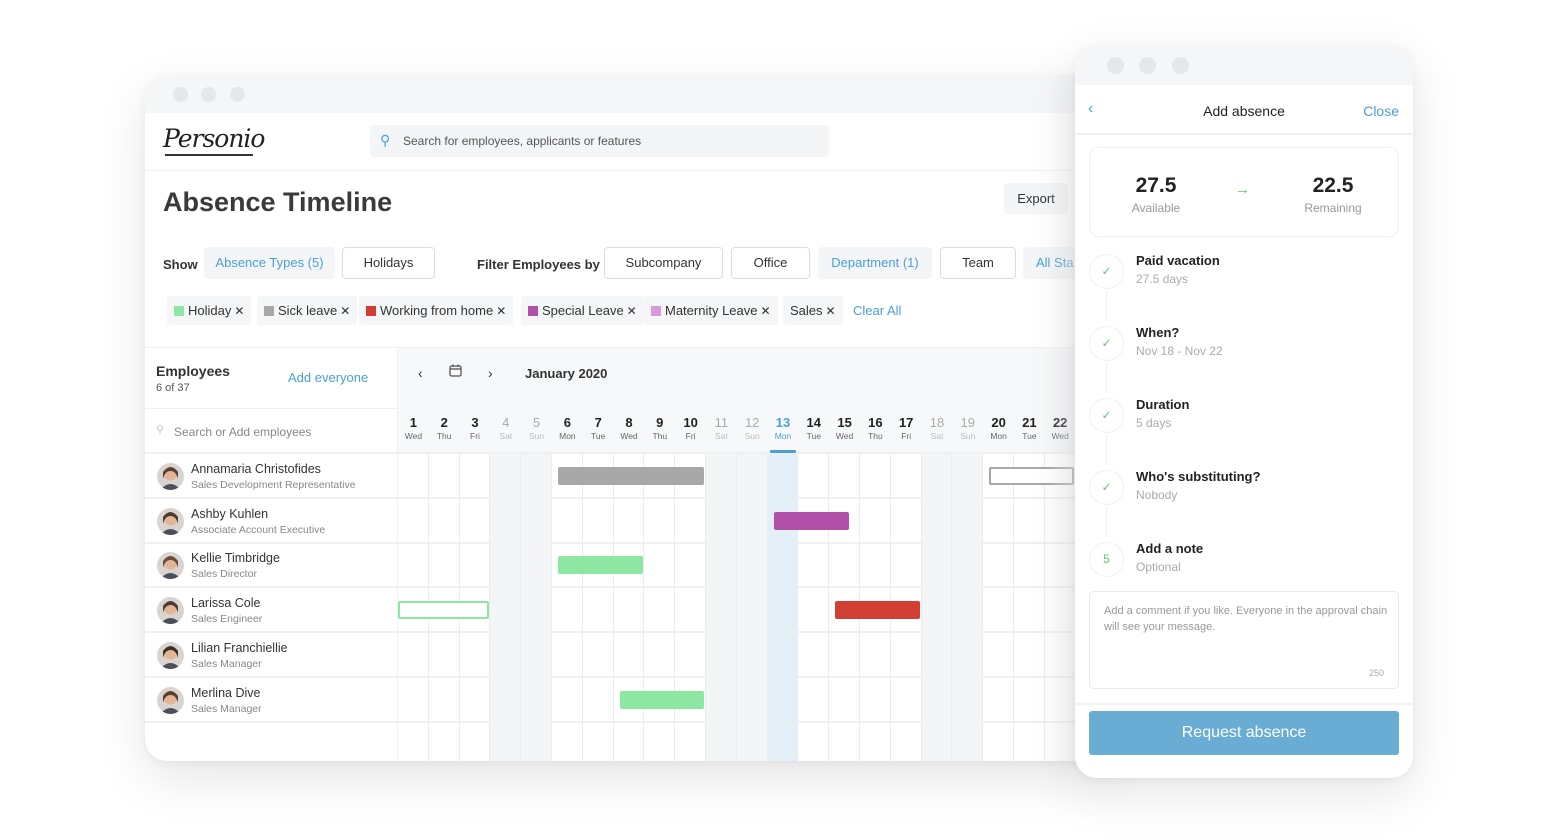 The height and width of the screenshot is (840, 1546). Describe the element at coordinates (413, 422) in the screenshot. I see `day-number: 1` at that location.